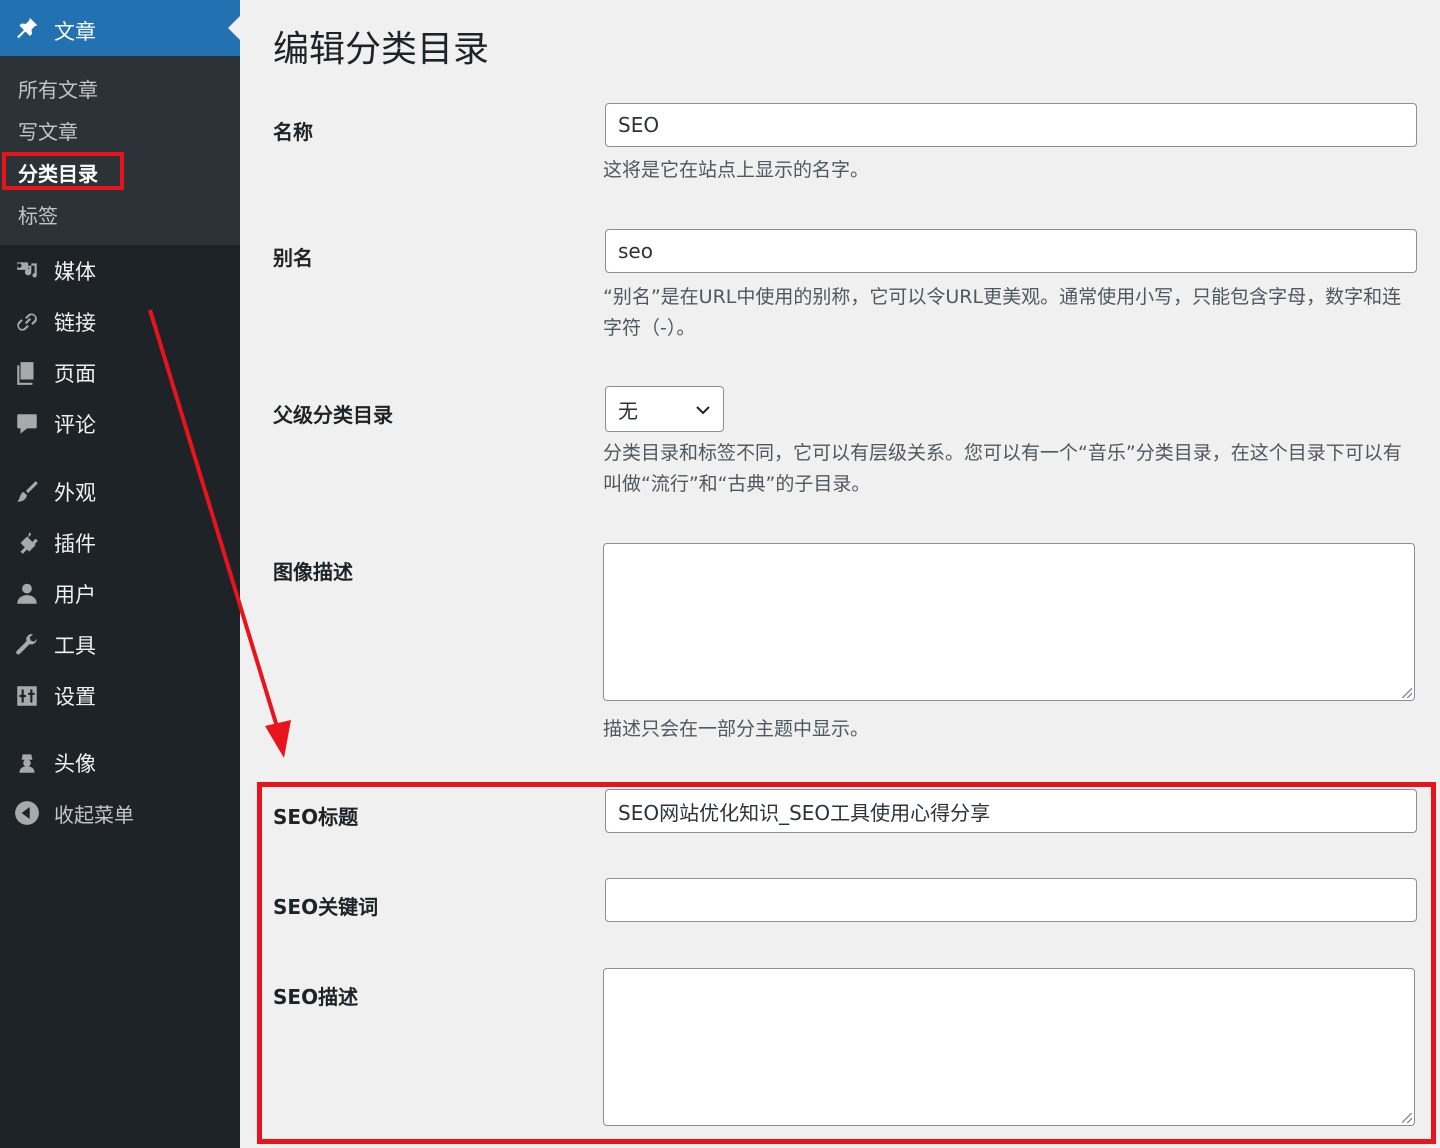 This screenshot has width=1440, height=1148. Describe the element at coordinates (48, 130) in the screenshot. I see `submenu-new-post: 写文章` at that location.